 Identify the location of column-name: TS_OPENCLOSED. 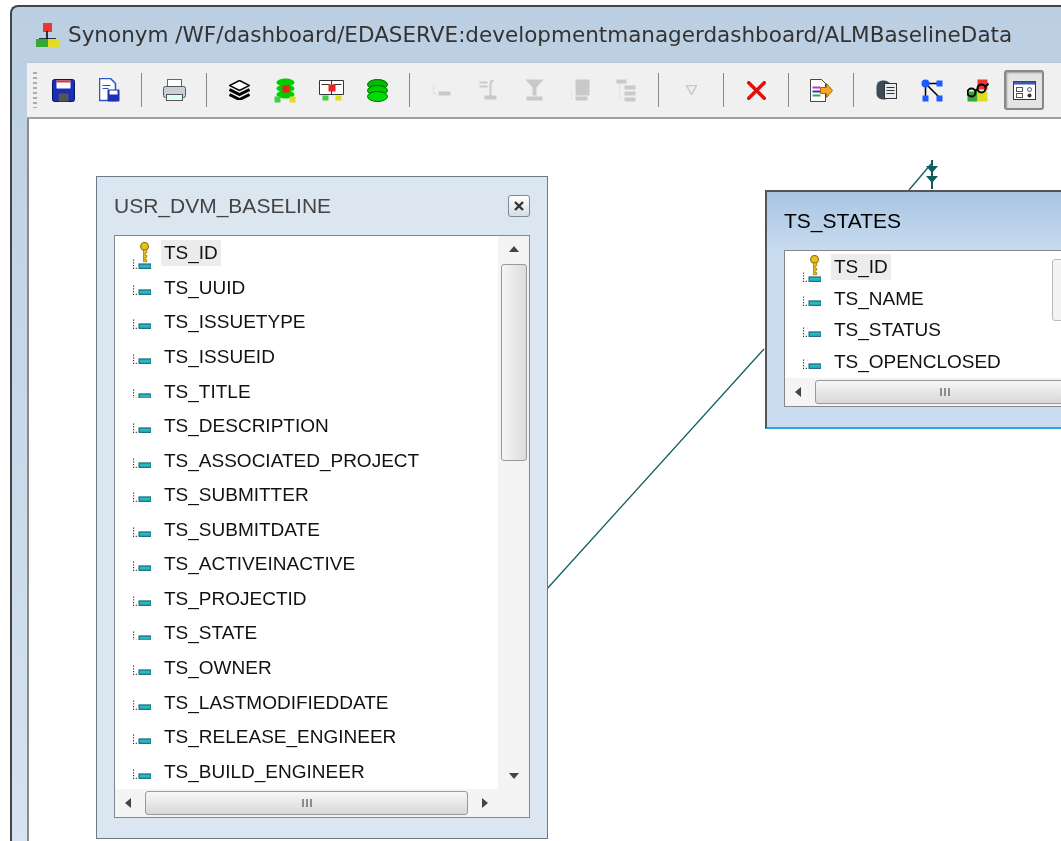
(917, 362).